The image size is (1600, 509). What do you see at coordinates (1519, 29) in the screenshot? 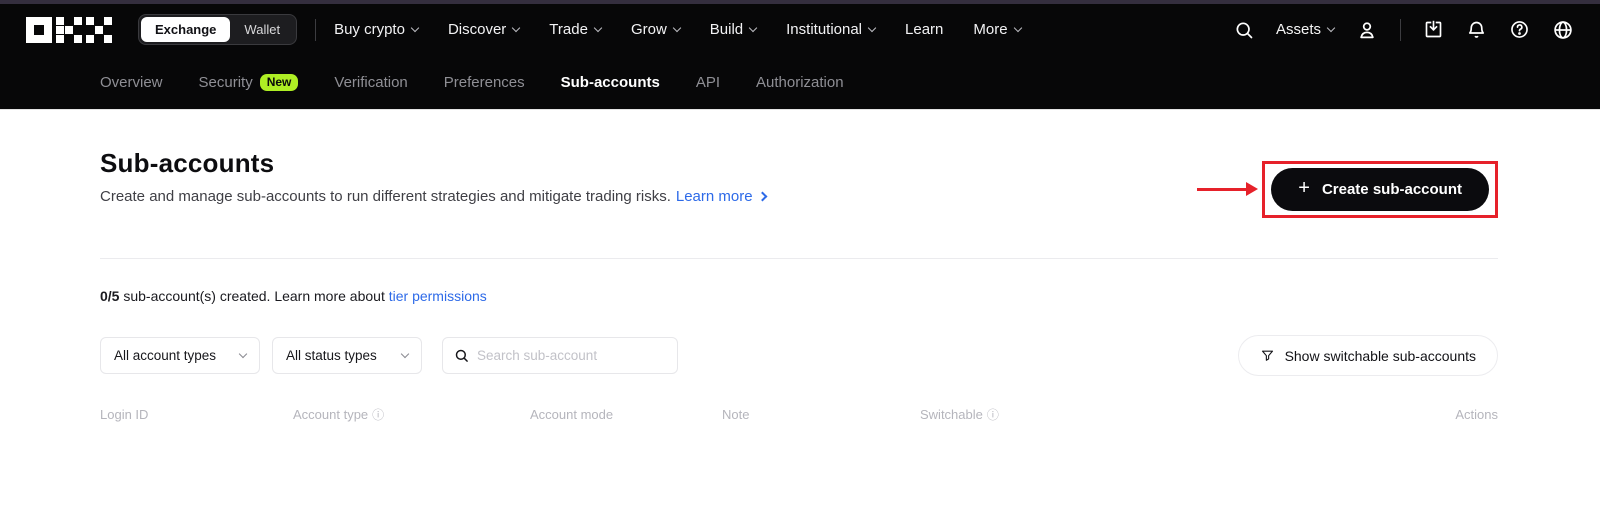
I see `help-icon` at bounding box center [1519, 29].